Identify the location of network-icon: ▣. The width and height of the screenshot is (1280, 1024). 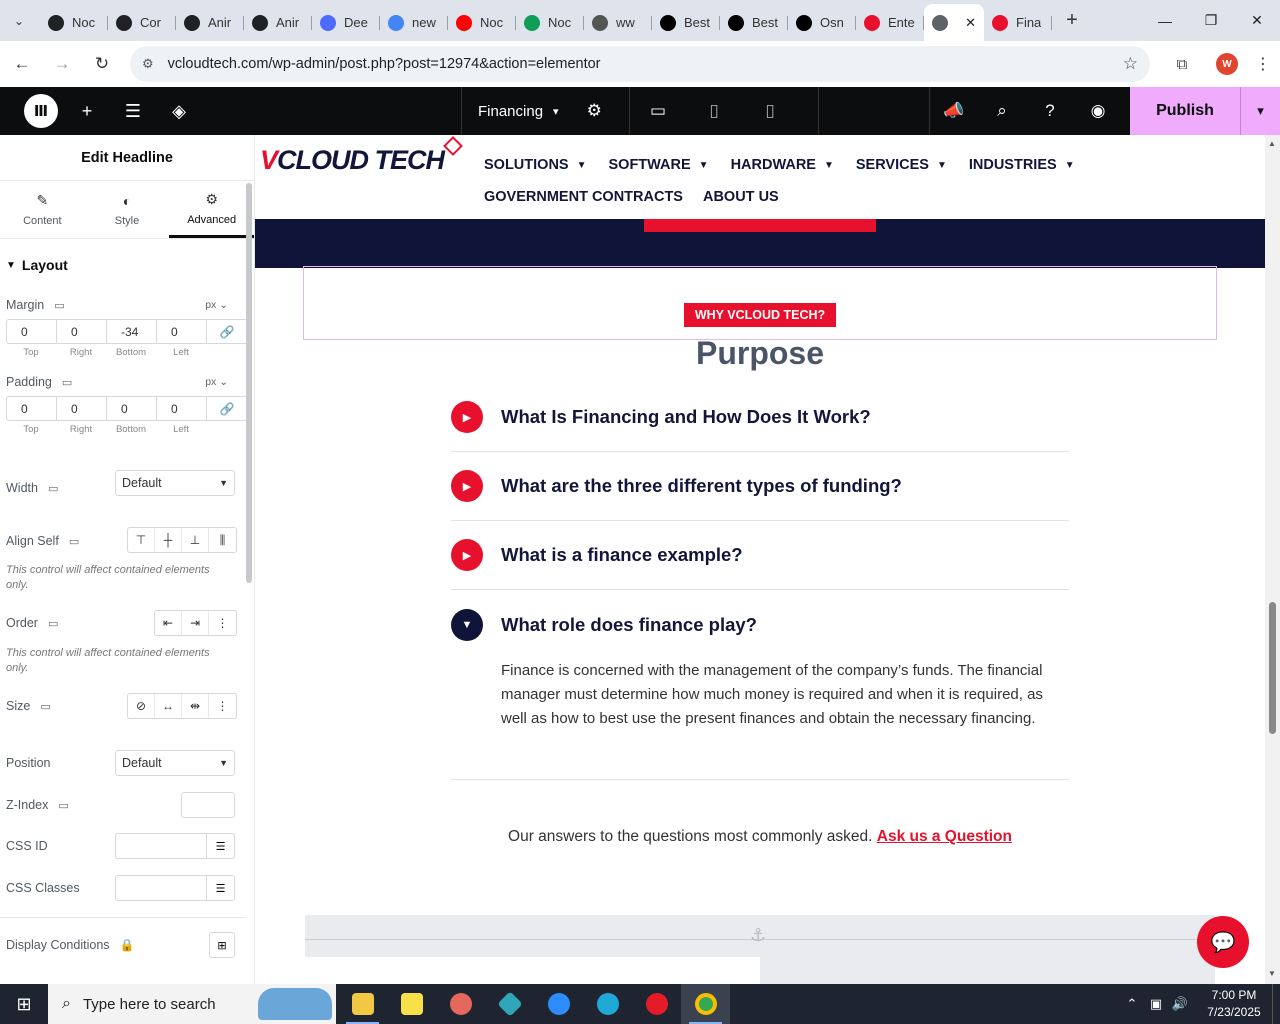
(1156, 1004).